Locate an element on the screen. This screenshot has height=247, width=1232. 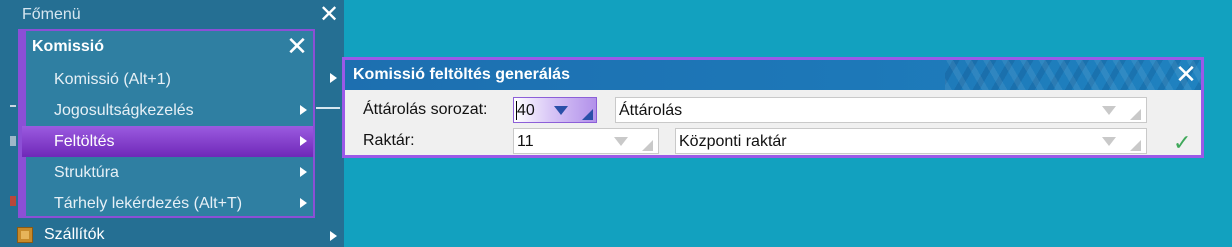
main-menu-close-icon: ✕ is located at coordinates (329, 15).